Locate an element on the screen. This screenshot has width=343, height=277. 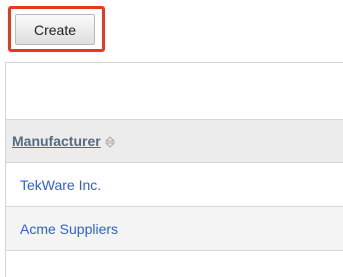
column-header-manufacturer: Manufacturer is located at coordinates (56, 141).